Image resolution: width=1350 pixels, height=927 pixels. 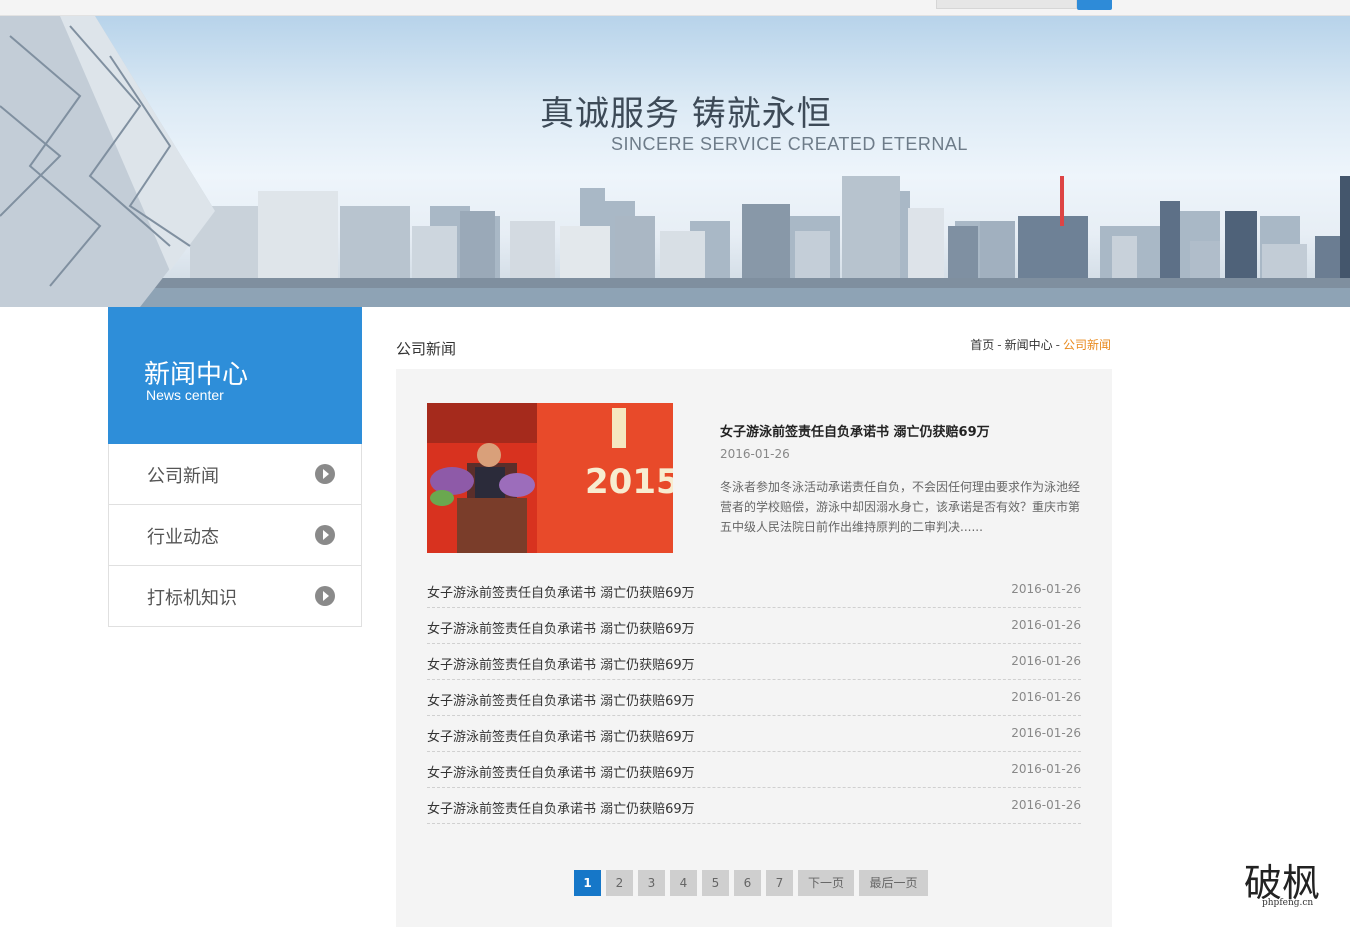 I want to click on sidebar-item-marking-knowledge: 打标机知识, so click(x=235, y=595).